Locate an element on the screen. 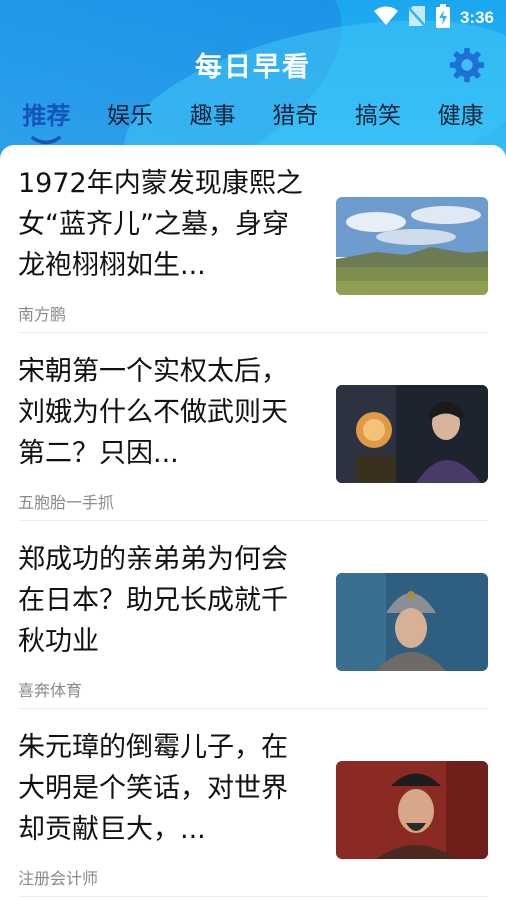 The height and width of the screenshot is (900, 506). tab-label: 搞笑 is located at coordinates (377, 116).